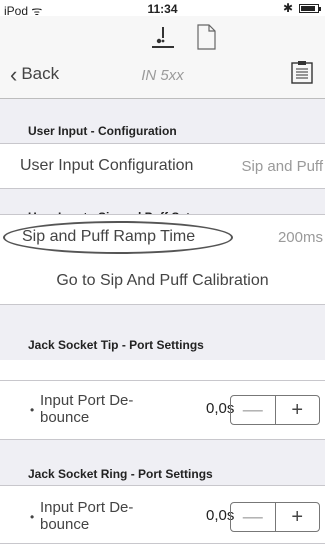 This screenshot has height=544, width=325. I want to click on status-bar: iPod ᯤ 11:34 ✱, so click(162, 9).